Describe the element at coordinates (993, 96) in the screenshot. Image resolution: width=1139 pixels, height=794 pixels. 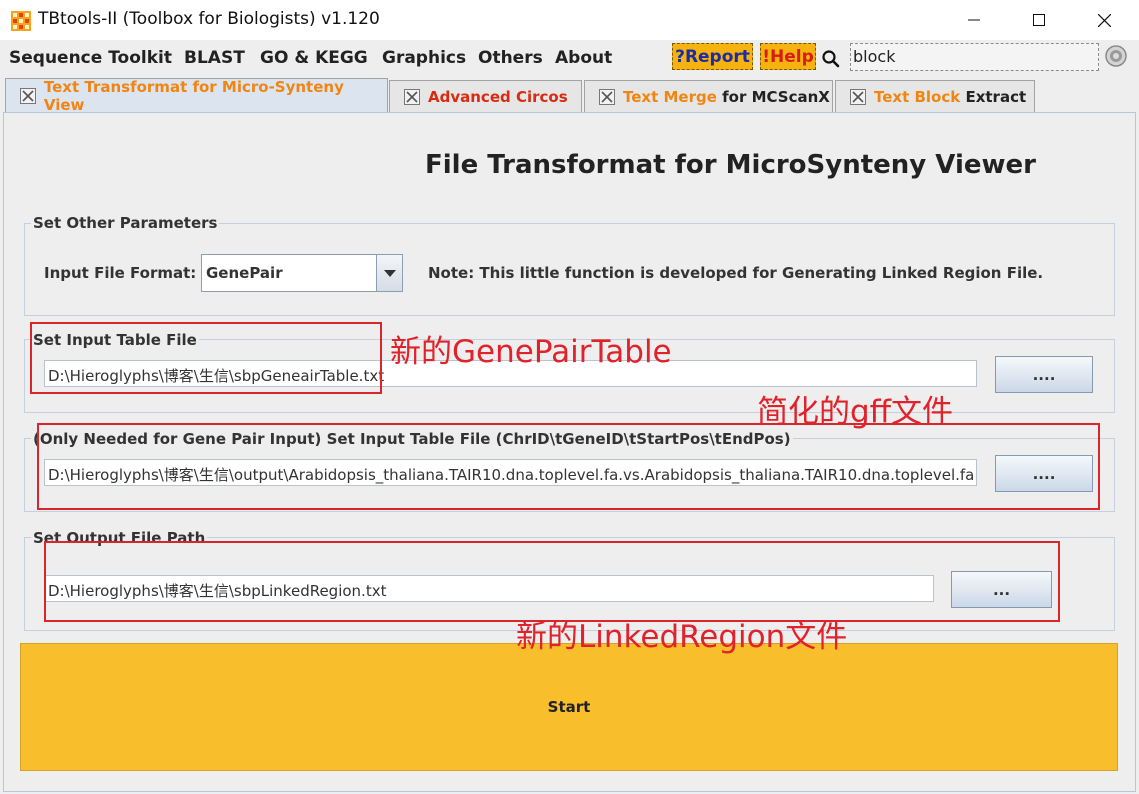
I see `tab-label-suffix: Extract` at that location.